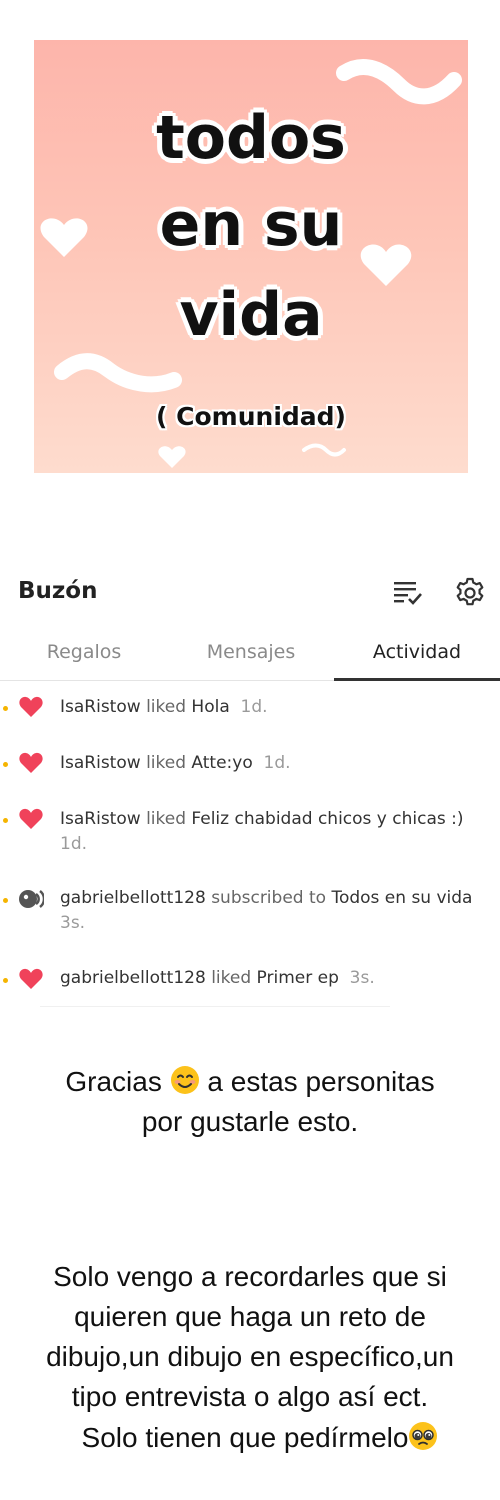 Image resolution: width=500 pixels, height=1500 pixels. I want to click on settings-button, so click(470, 593).